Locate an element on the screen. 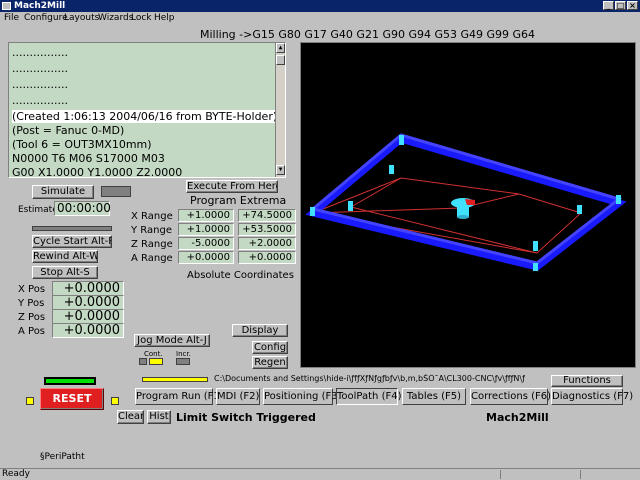 This screenshot has width=640, height=480. reset-led-left is located at coordinates (30, 401).